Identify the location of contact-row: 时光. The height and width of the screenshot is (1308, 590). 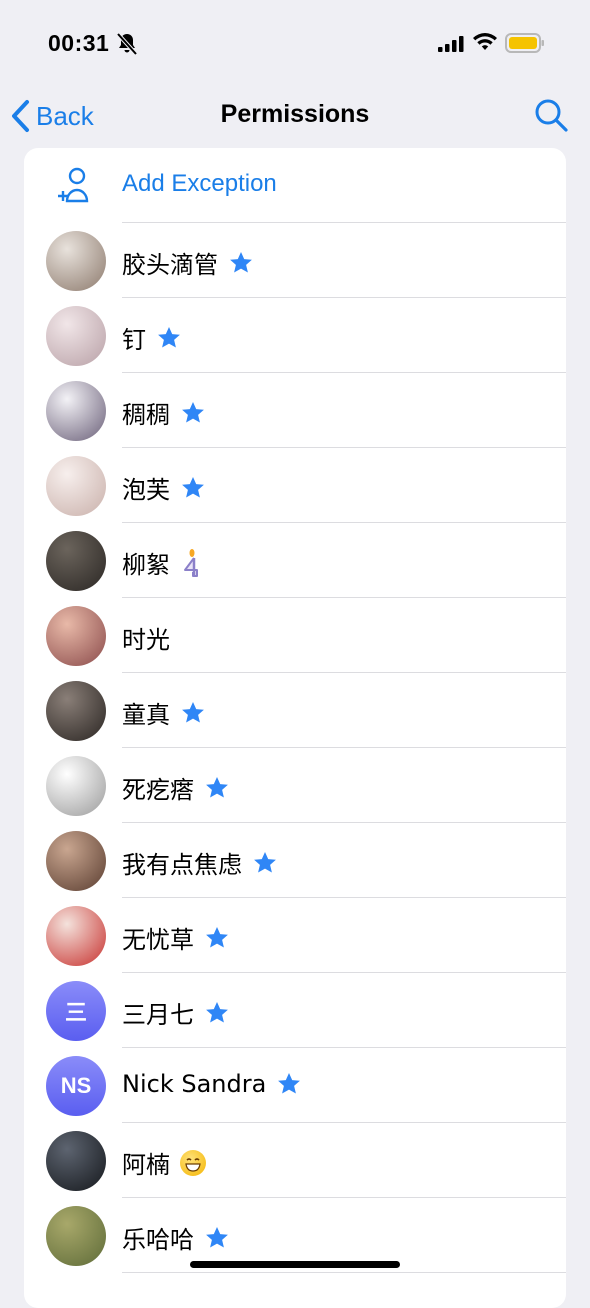
(295, 635).